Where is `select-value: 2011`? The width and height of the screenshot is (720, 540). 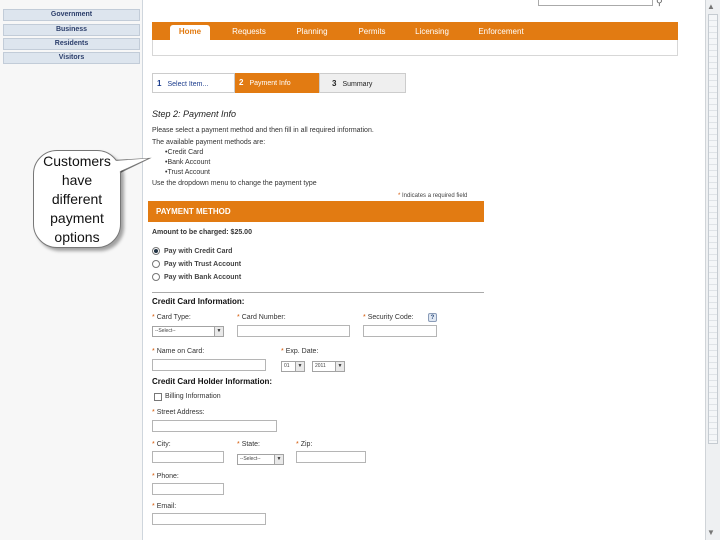
select-value: 2011 is located at coordinates (320, 366).